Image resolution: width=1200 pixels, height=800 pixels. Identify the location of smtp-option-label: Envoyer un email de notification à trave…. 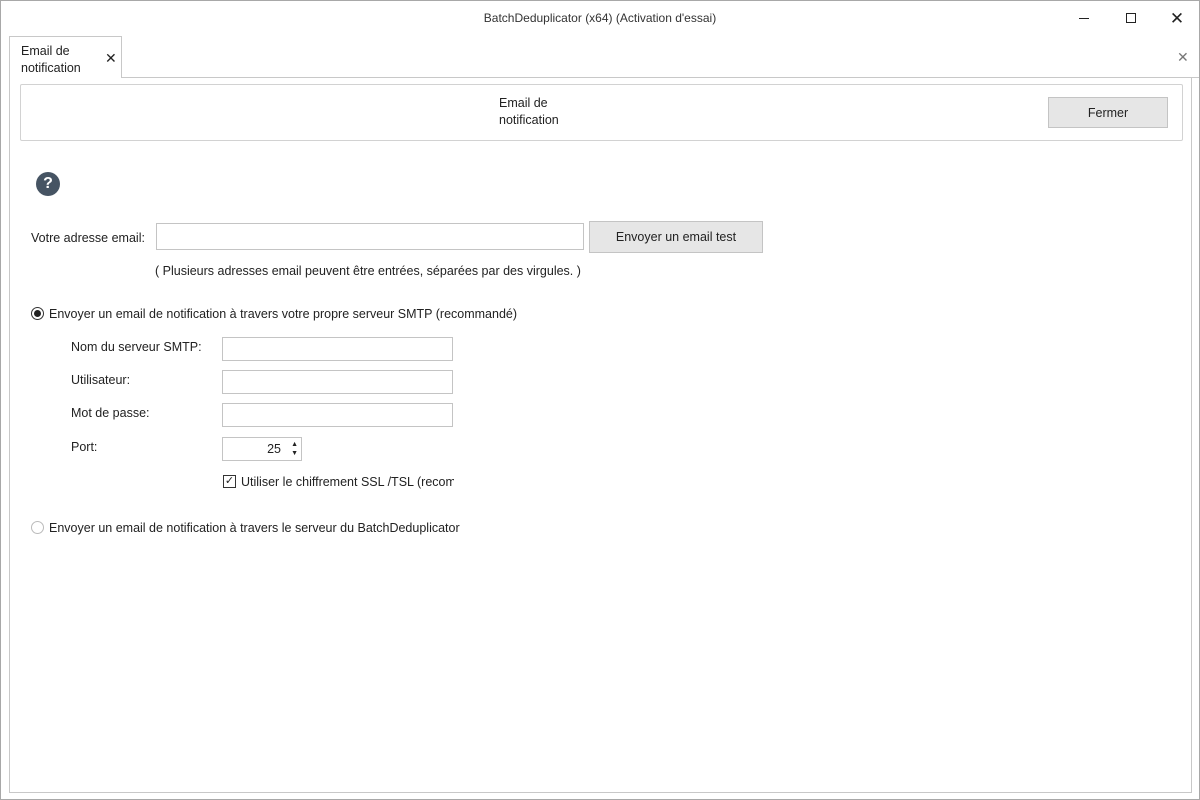
(283, 314).